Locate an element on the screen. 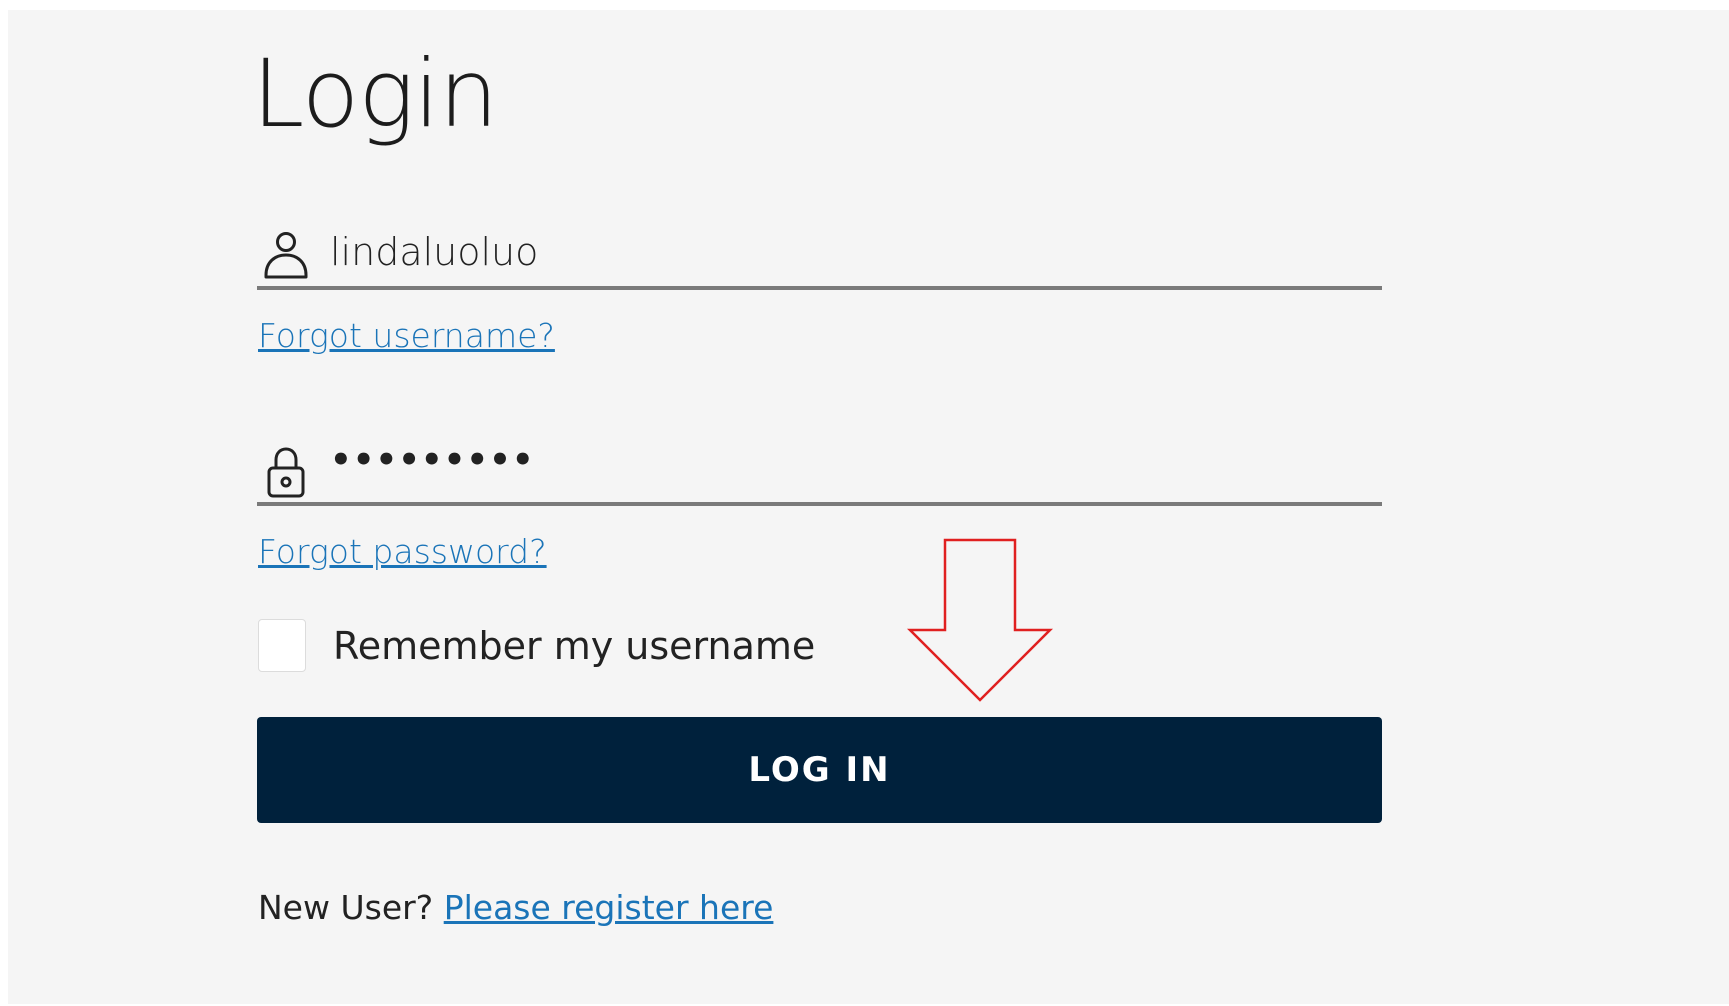  username-value: lindaluoluo is located at coordinates (434, 252).